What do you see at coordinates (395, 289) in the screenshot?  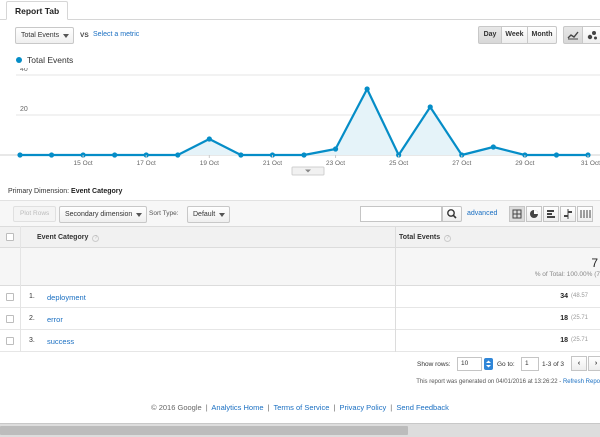 I see `column-divider` at bounding box center [395, 289].